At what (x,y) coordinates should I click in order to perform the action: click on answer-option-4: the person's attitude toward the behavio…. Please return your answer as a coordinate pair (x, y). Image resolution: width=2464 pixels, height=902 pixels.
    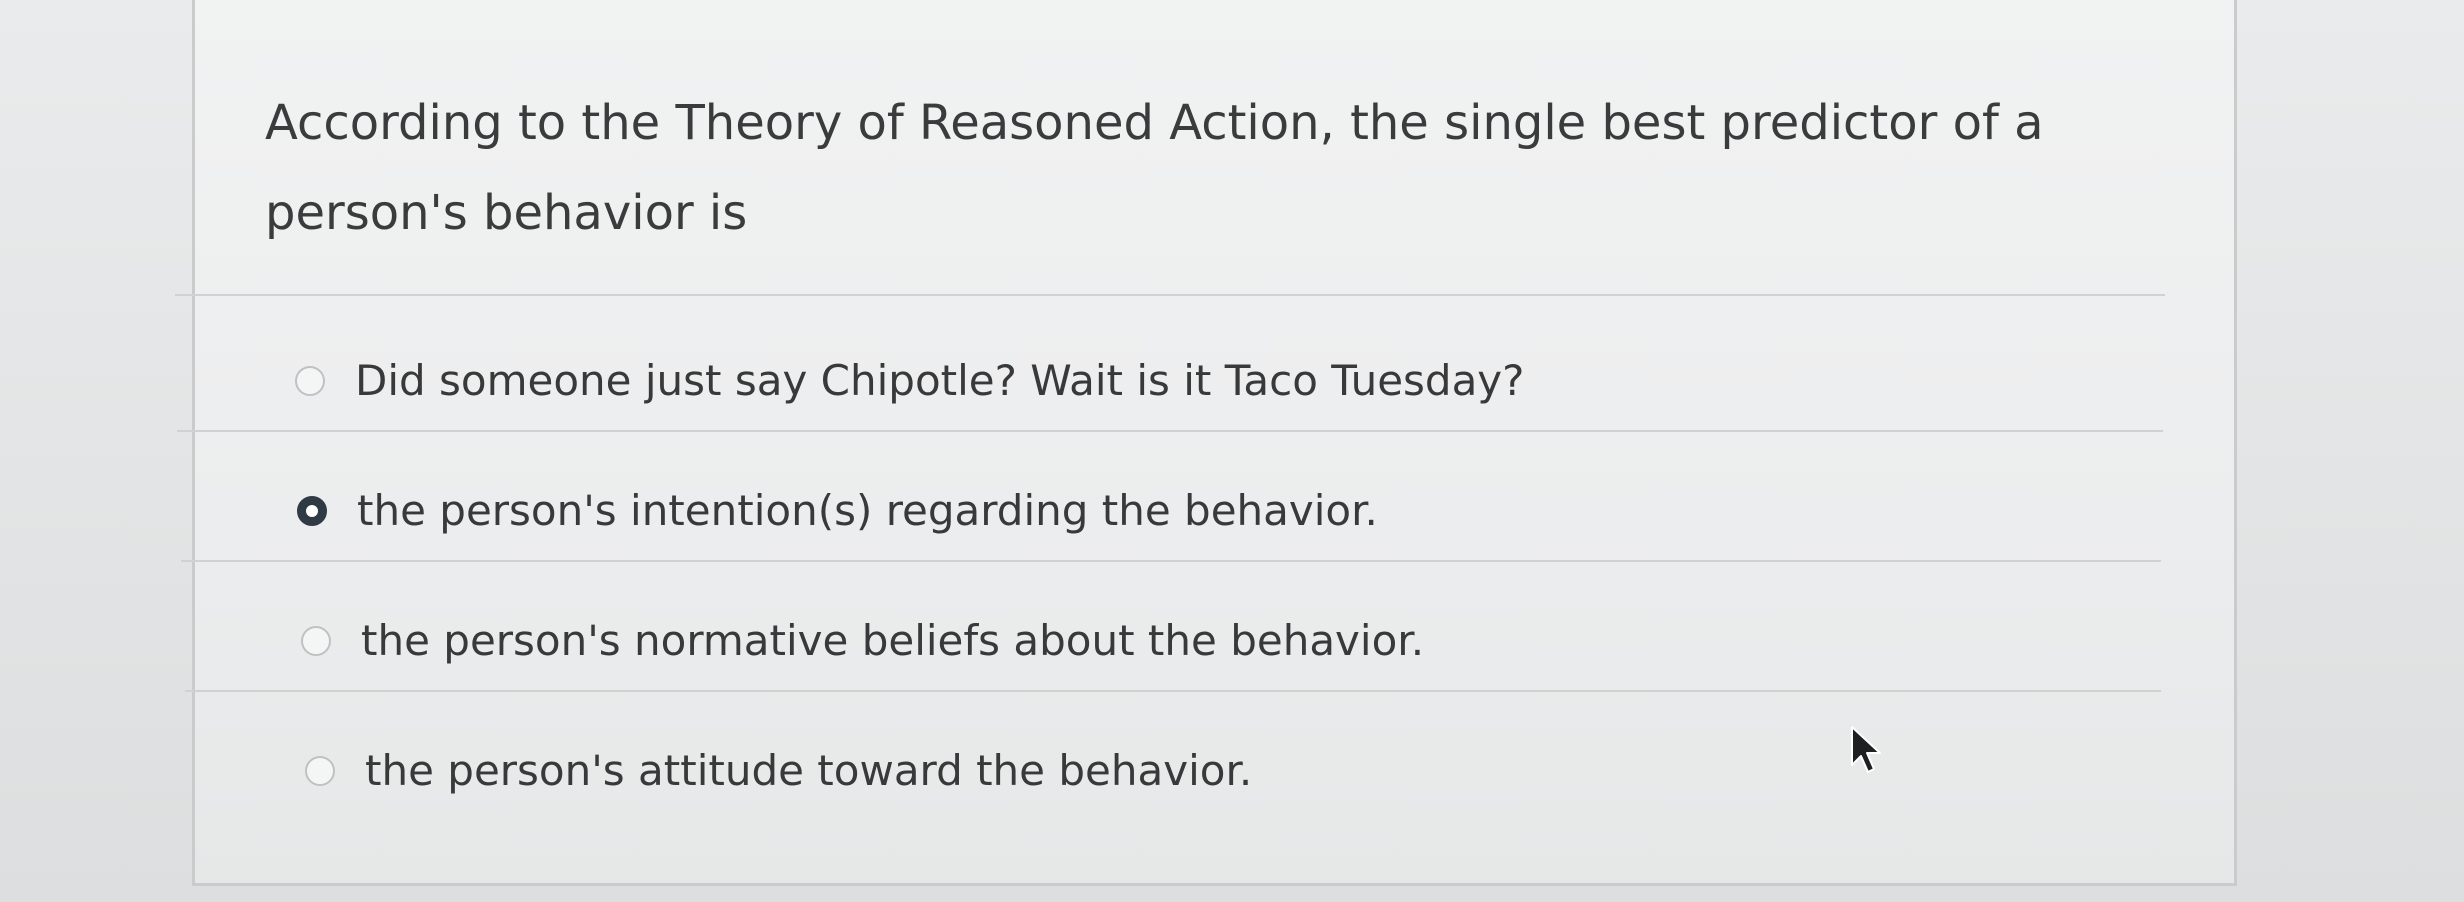
    Looking at the image, I should click on (778, 770).